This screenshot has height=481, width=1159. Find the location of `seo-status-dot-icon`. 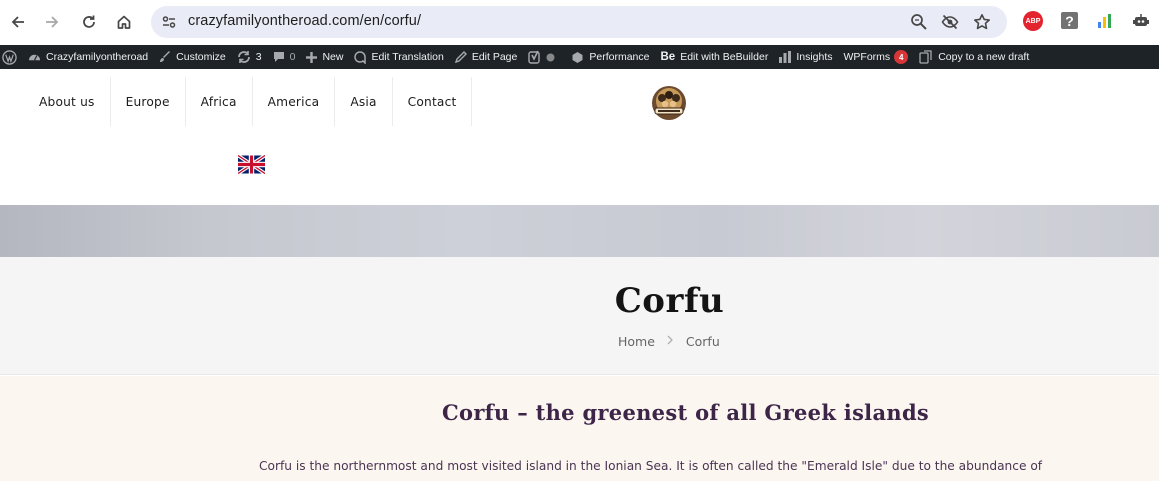

seo-status-dot-icon is located at coordinates (550, 57).